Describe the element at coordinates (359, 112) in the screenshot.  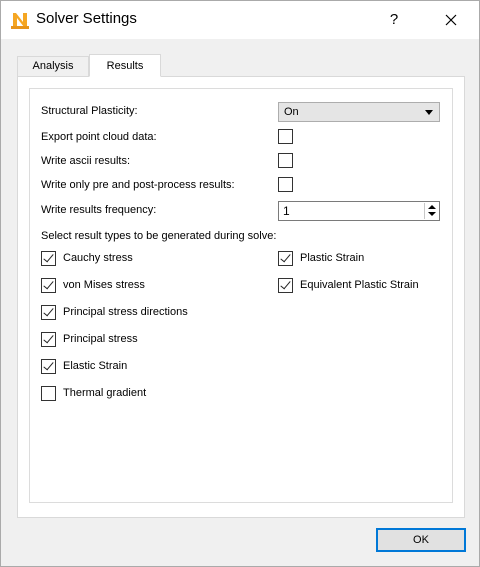
I see `structural-plasticity-select: On` at that location.